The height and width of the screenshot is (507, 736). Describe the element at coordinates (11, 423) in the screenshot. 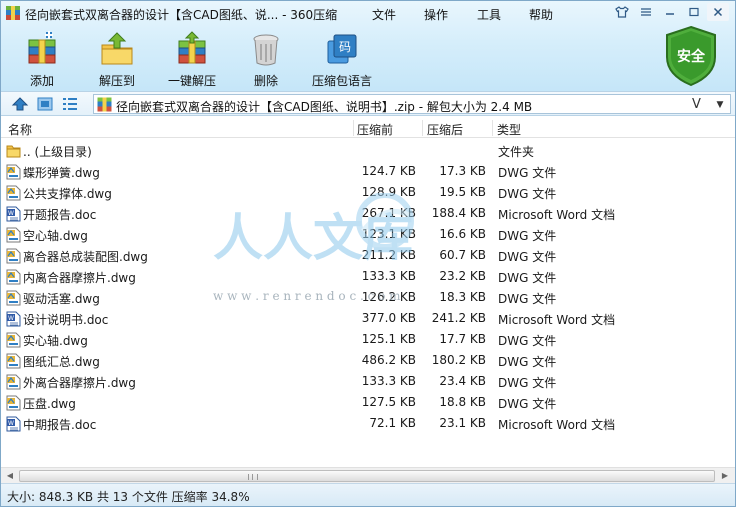

I see `svg-text: W` at that location.